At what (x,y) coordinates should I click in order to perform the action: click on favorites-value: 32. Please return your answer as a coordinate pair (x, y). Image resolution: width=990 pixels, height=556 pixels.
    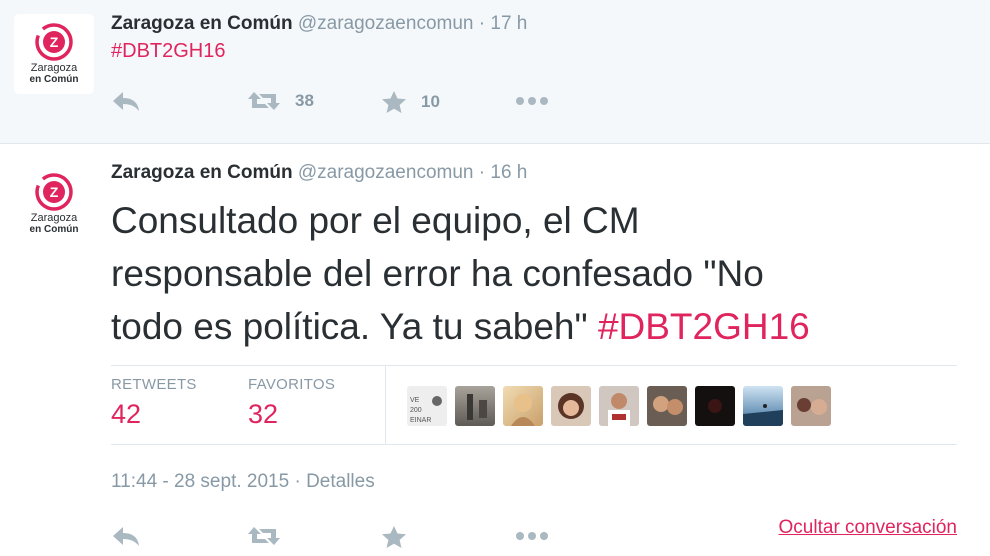
    Looking at the image, I should click on (263, 414).